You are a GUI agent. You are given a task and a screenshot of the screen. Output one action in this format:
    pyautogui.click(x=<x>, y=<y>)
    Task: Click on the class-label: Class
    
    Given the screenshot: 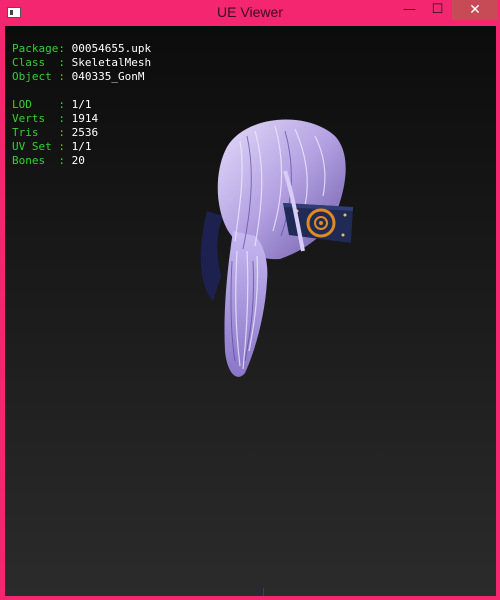 What is the action you would take?
    pyautogui.click(x=35, y=62)
    